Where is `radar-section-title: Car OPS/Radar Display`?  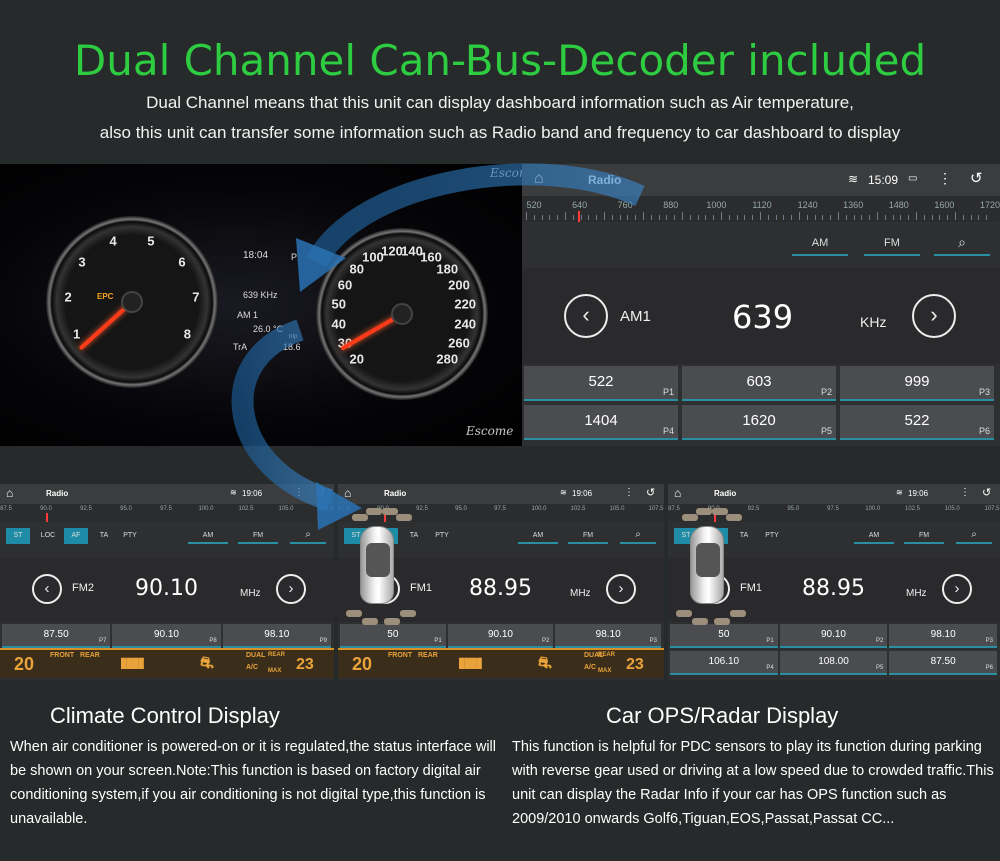
radar-section-title: Car OPS/Radar Display is located at coordinates (722, 715).